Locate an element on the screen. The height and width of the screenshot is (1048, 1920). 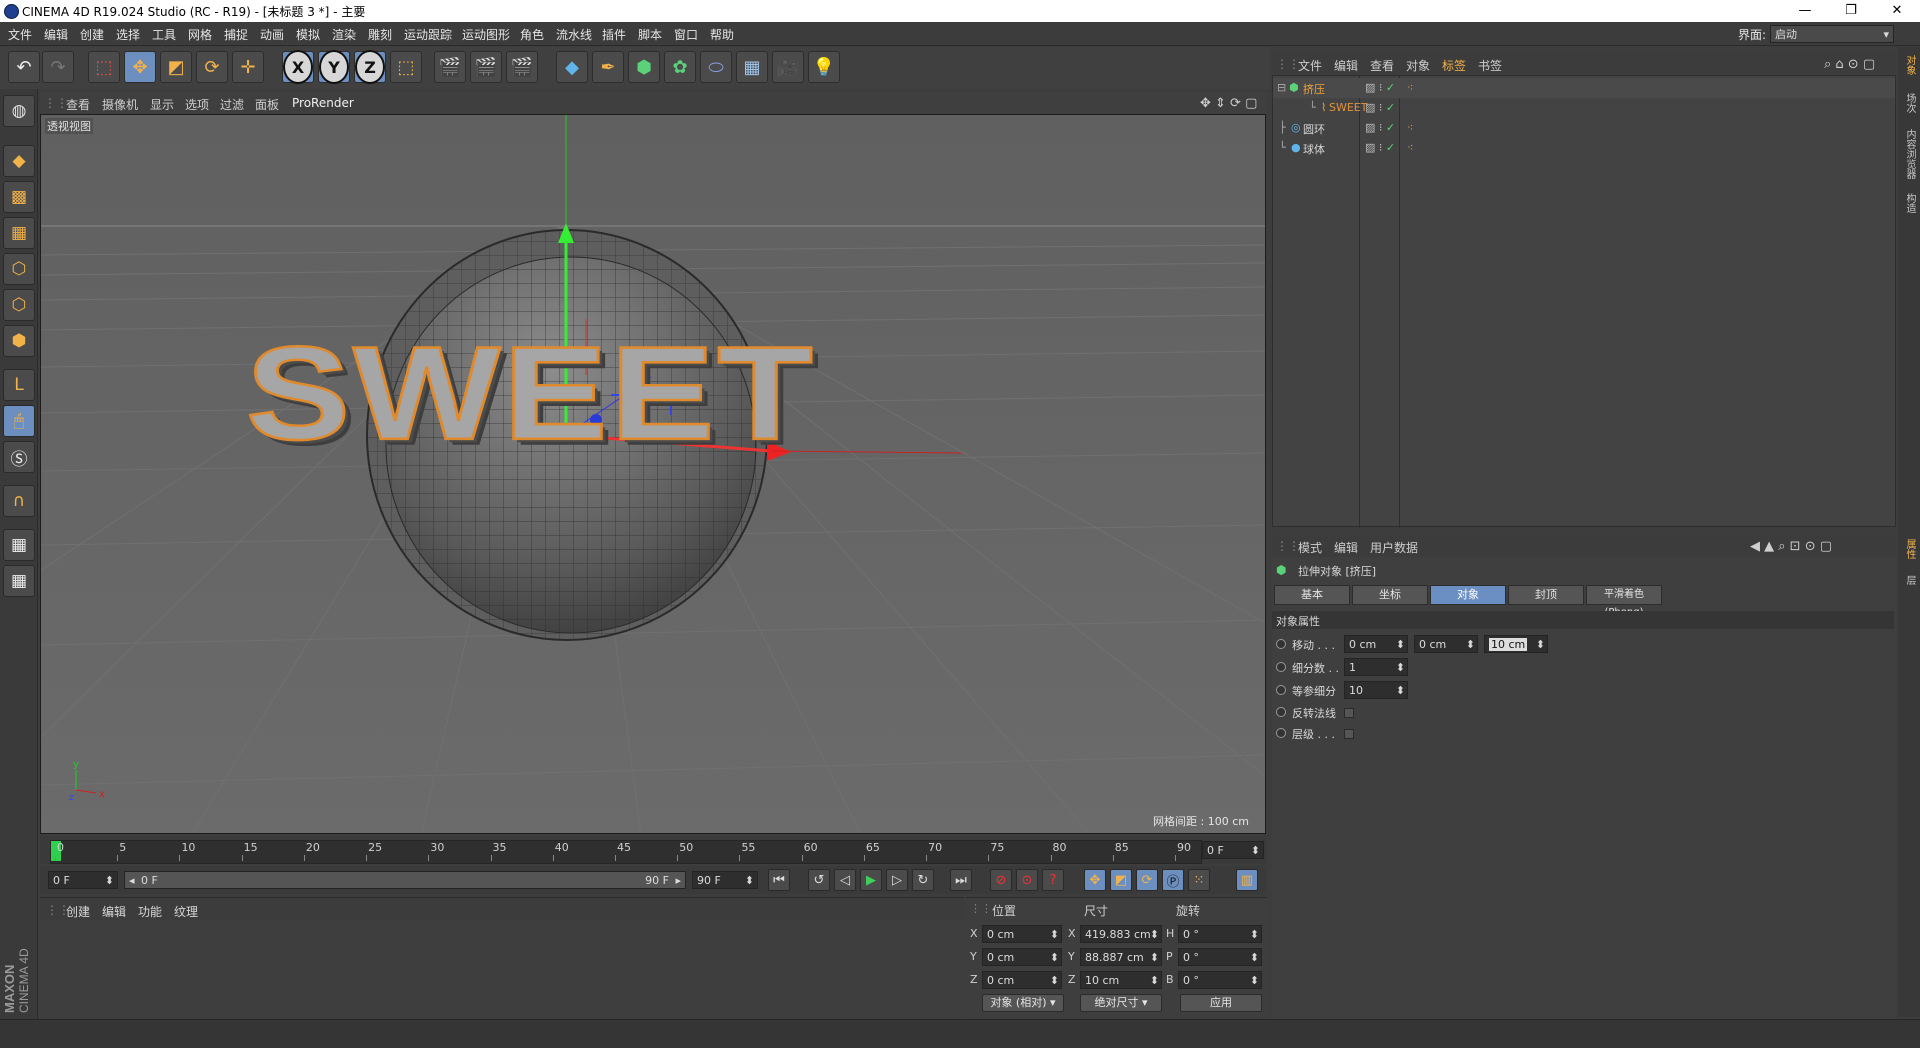
menu-character: 角色 is located at coordinates (532, 34).